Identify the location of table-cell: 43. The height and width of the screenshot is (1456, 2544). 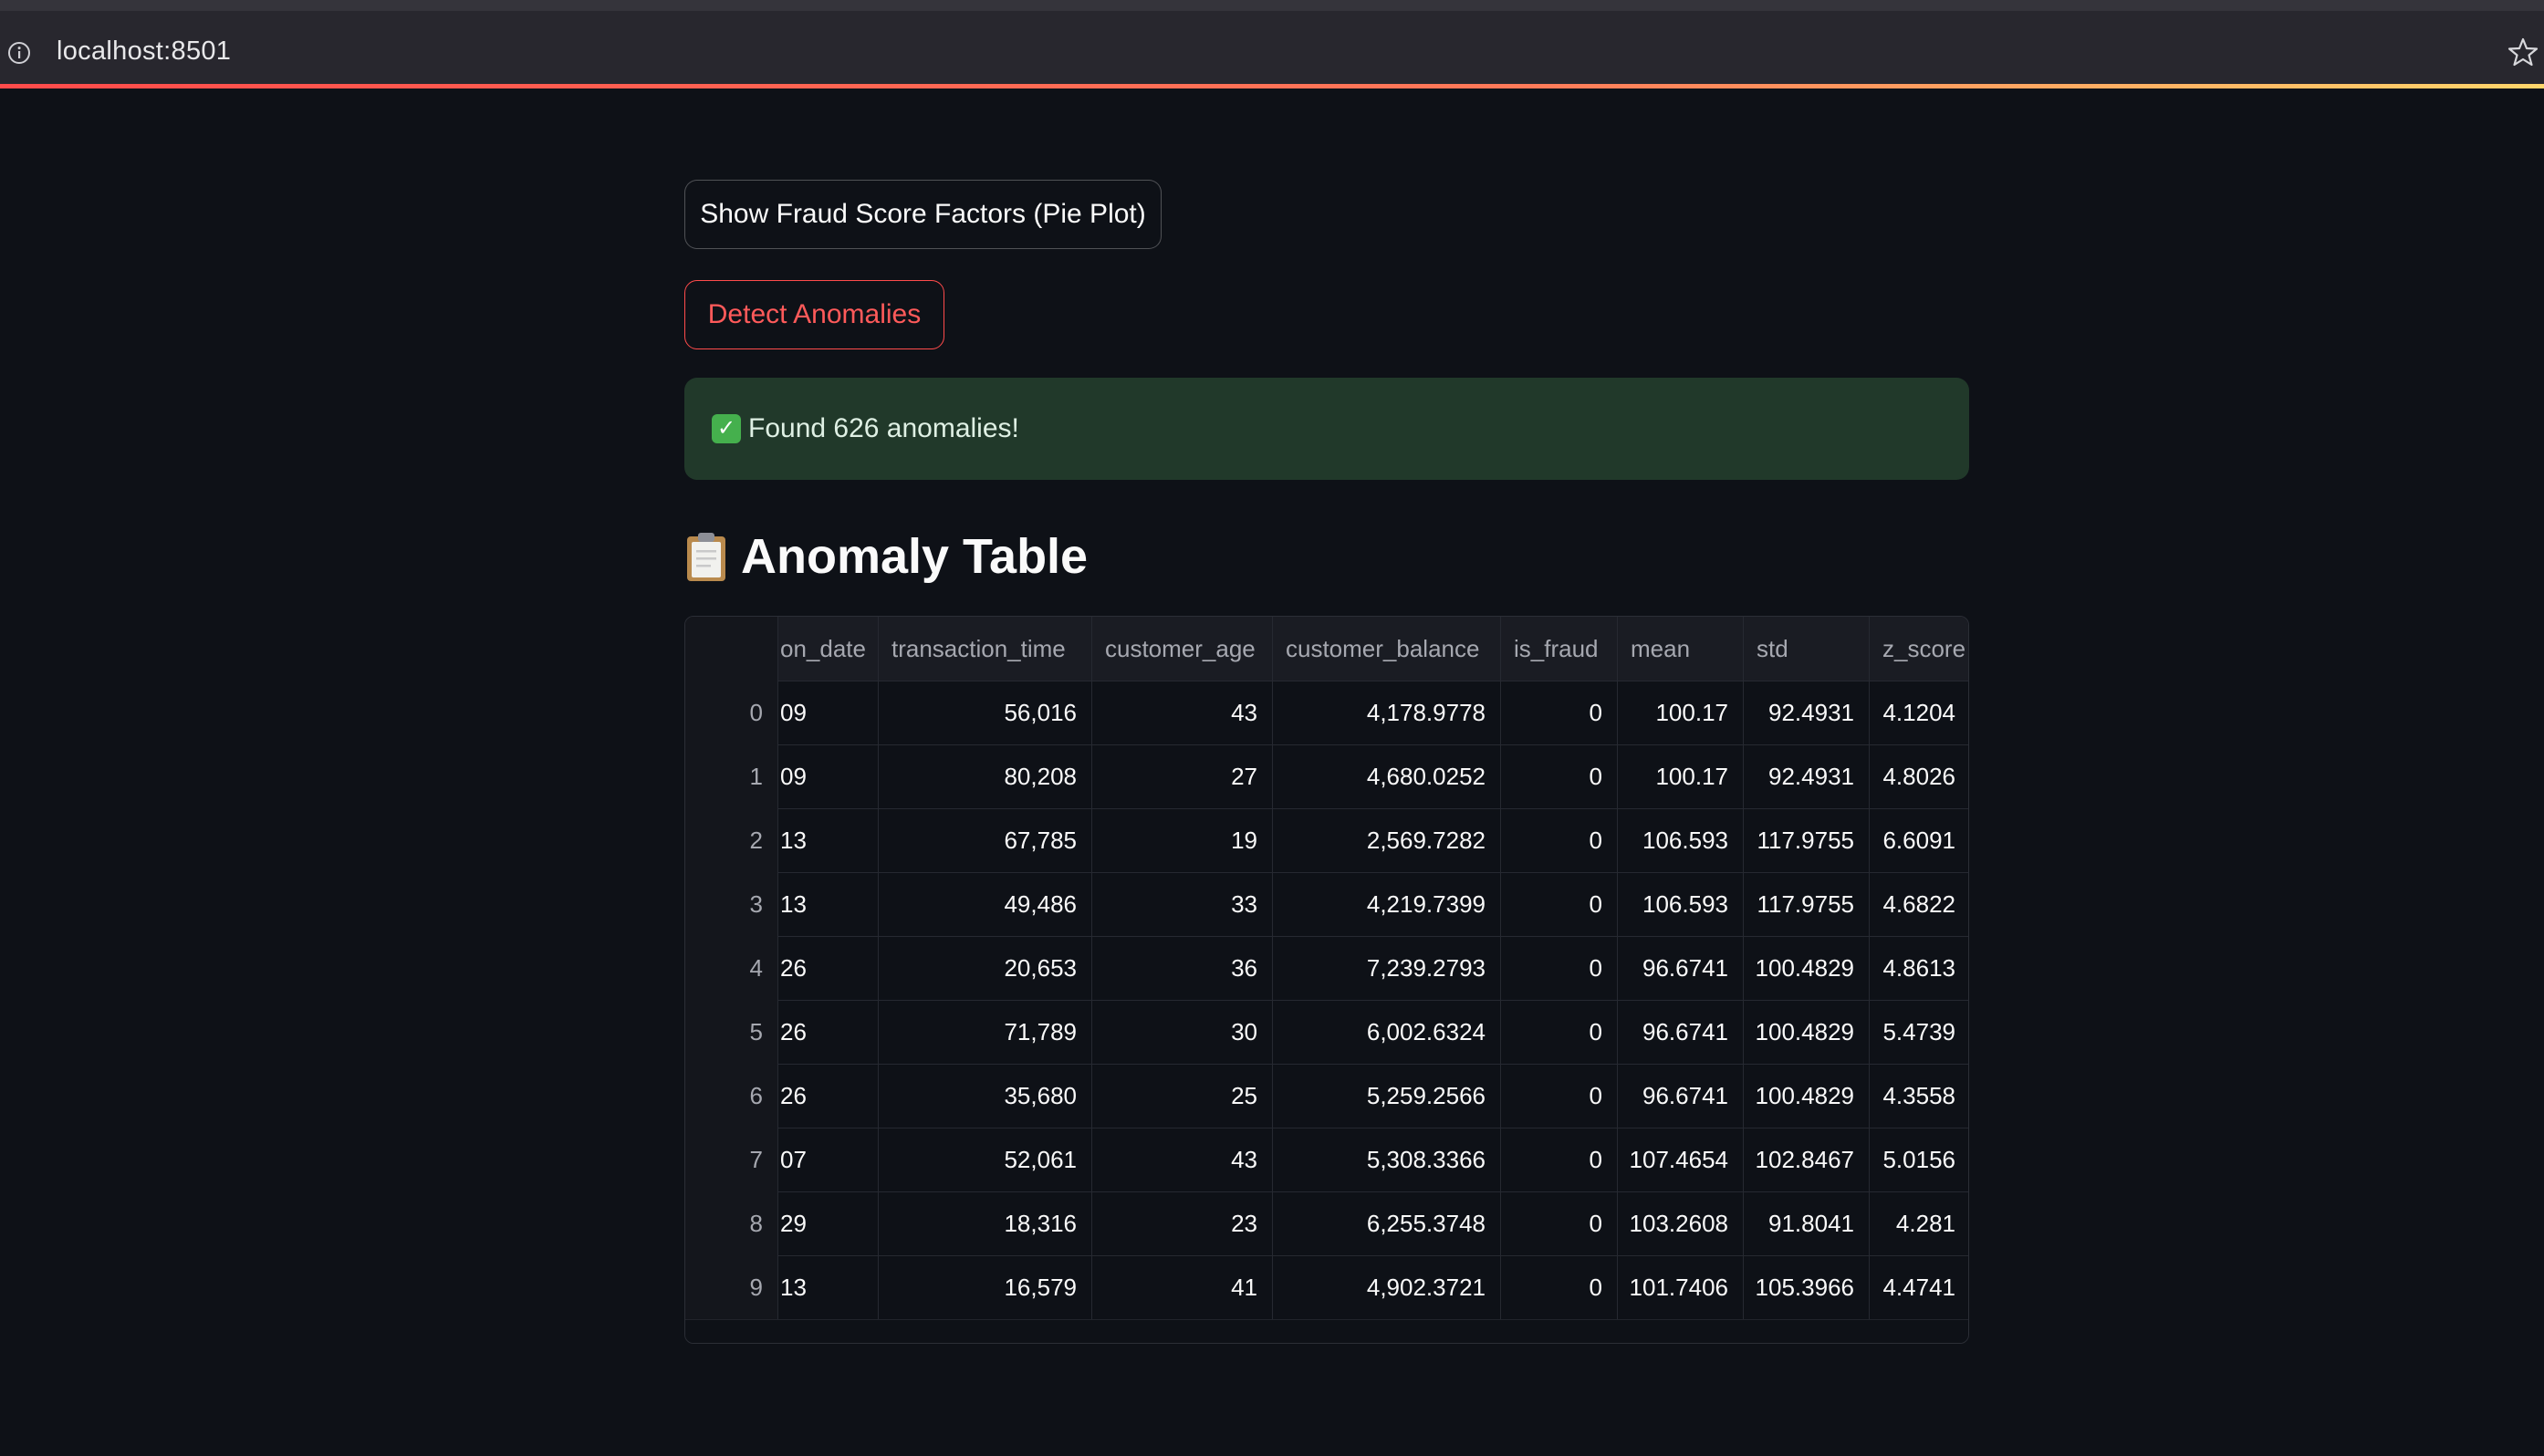
(1182, 712).